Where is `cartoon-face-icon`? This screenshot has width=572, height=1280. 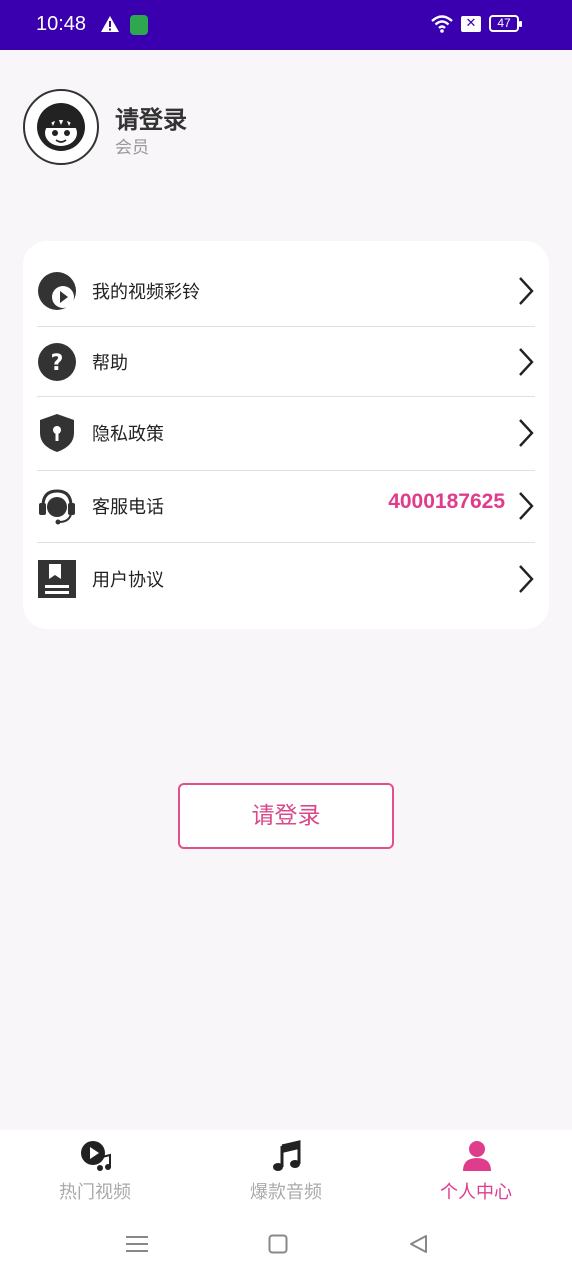
cartoon-face-icon is located at coordinates (61, 127).